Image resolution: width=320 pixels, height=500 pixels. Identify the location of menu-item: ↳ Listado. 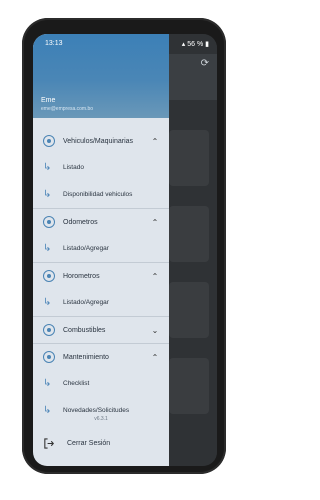
(101, 167).